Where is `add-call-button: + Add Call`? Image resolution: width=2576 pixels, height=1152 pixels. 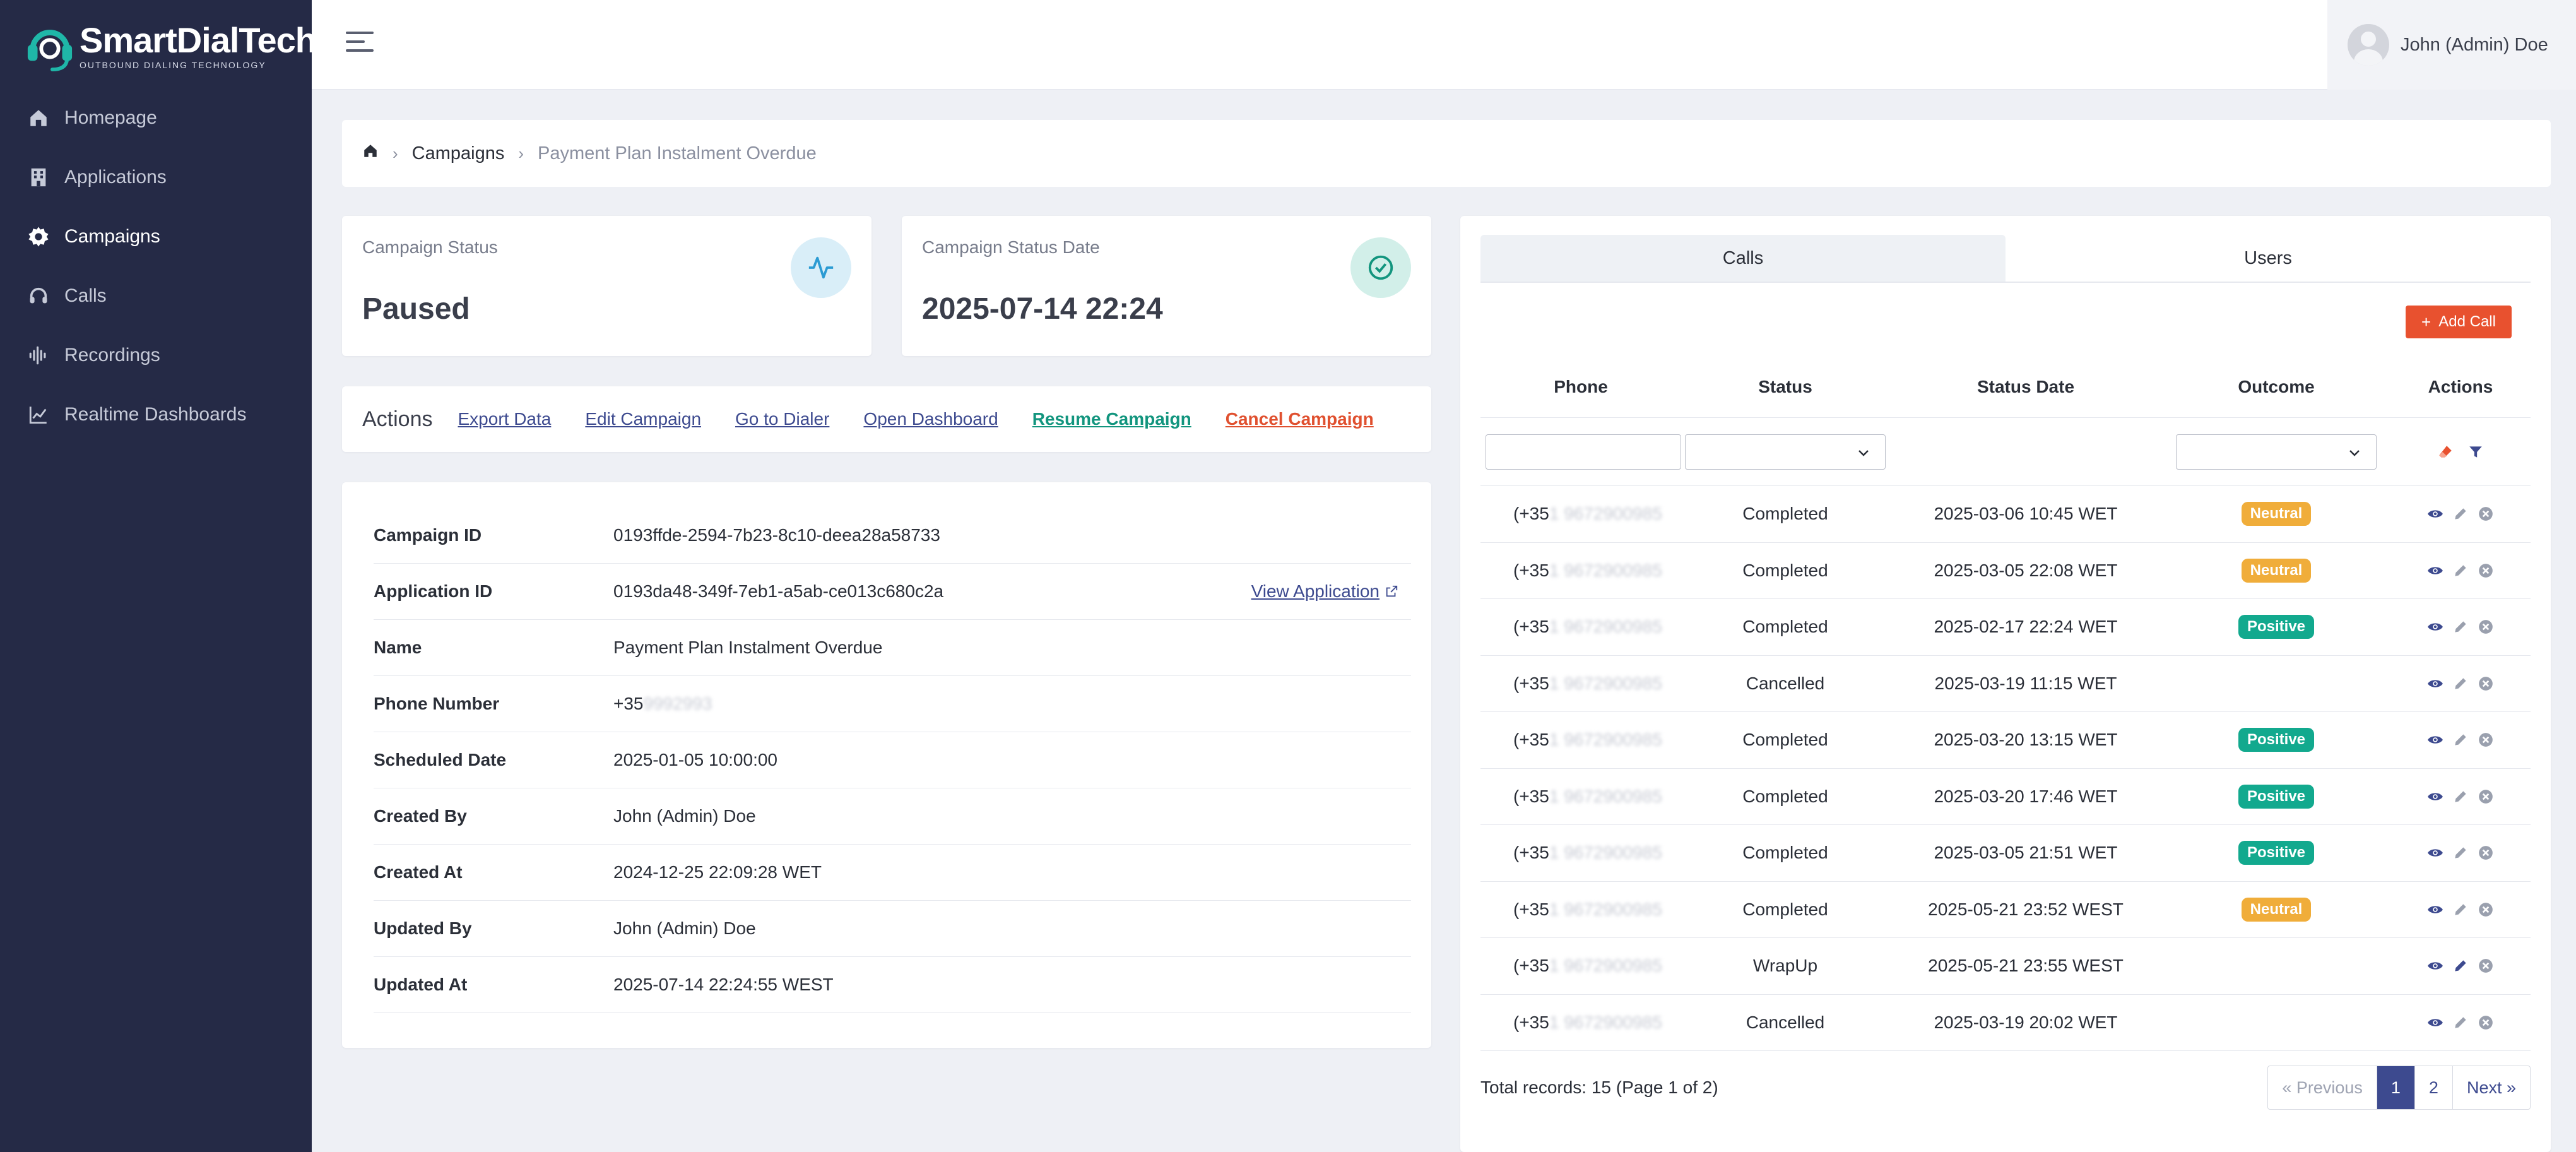
add-call-button: + Add Call is located at coordinates (2459, 322).